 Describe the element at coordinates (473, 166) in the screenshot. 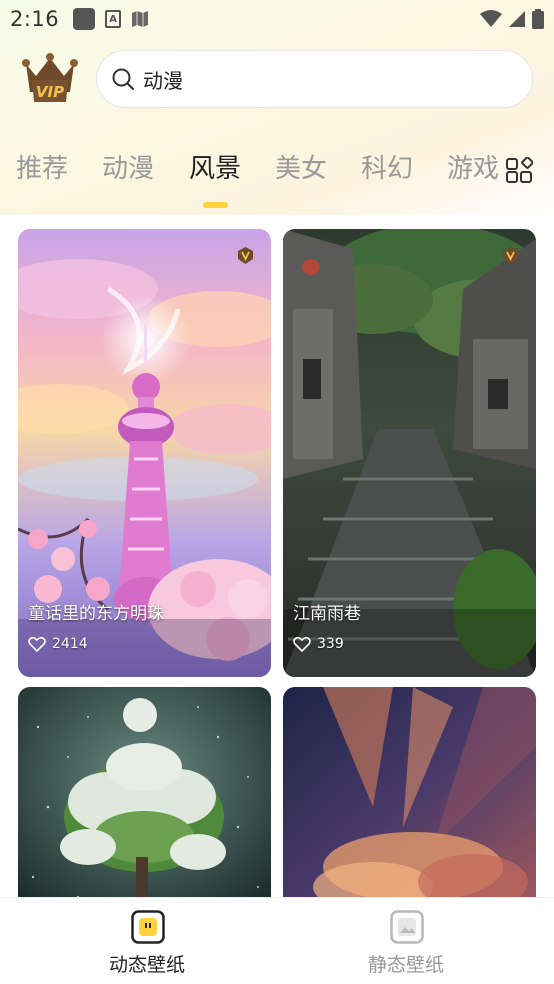

I see `tab-games: 游戏` at that location.